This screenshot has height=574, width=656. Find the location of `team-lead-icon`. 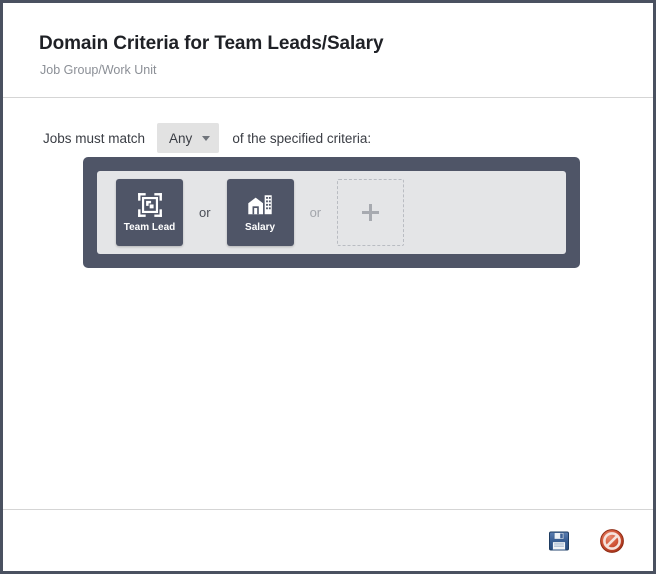

team-lead-icon is located at coordinates (149, 205).